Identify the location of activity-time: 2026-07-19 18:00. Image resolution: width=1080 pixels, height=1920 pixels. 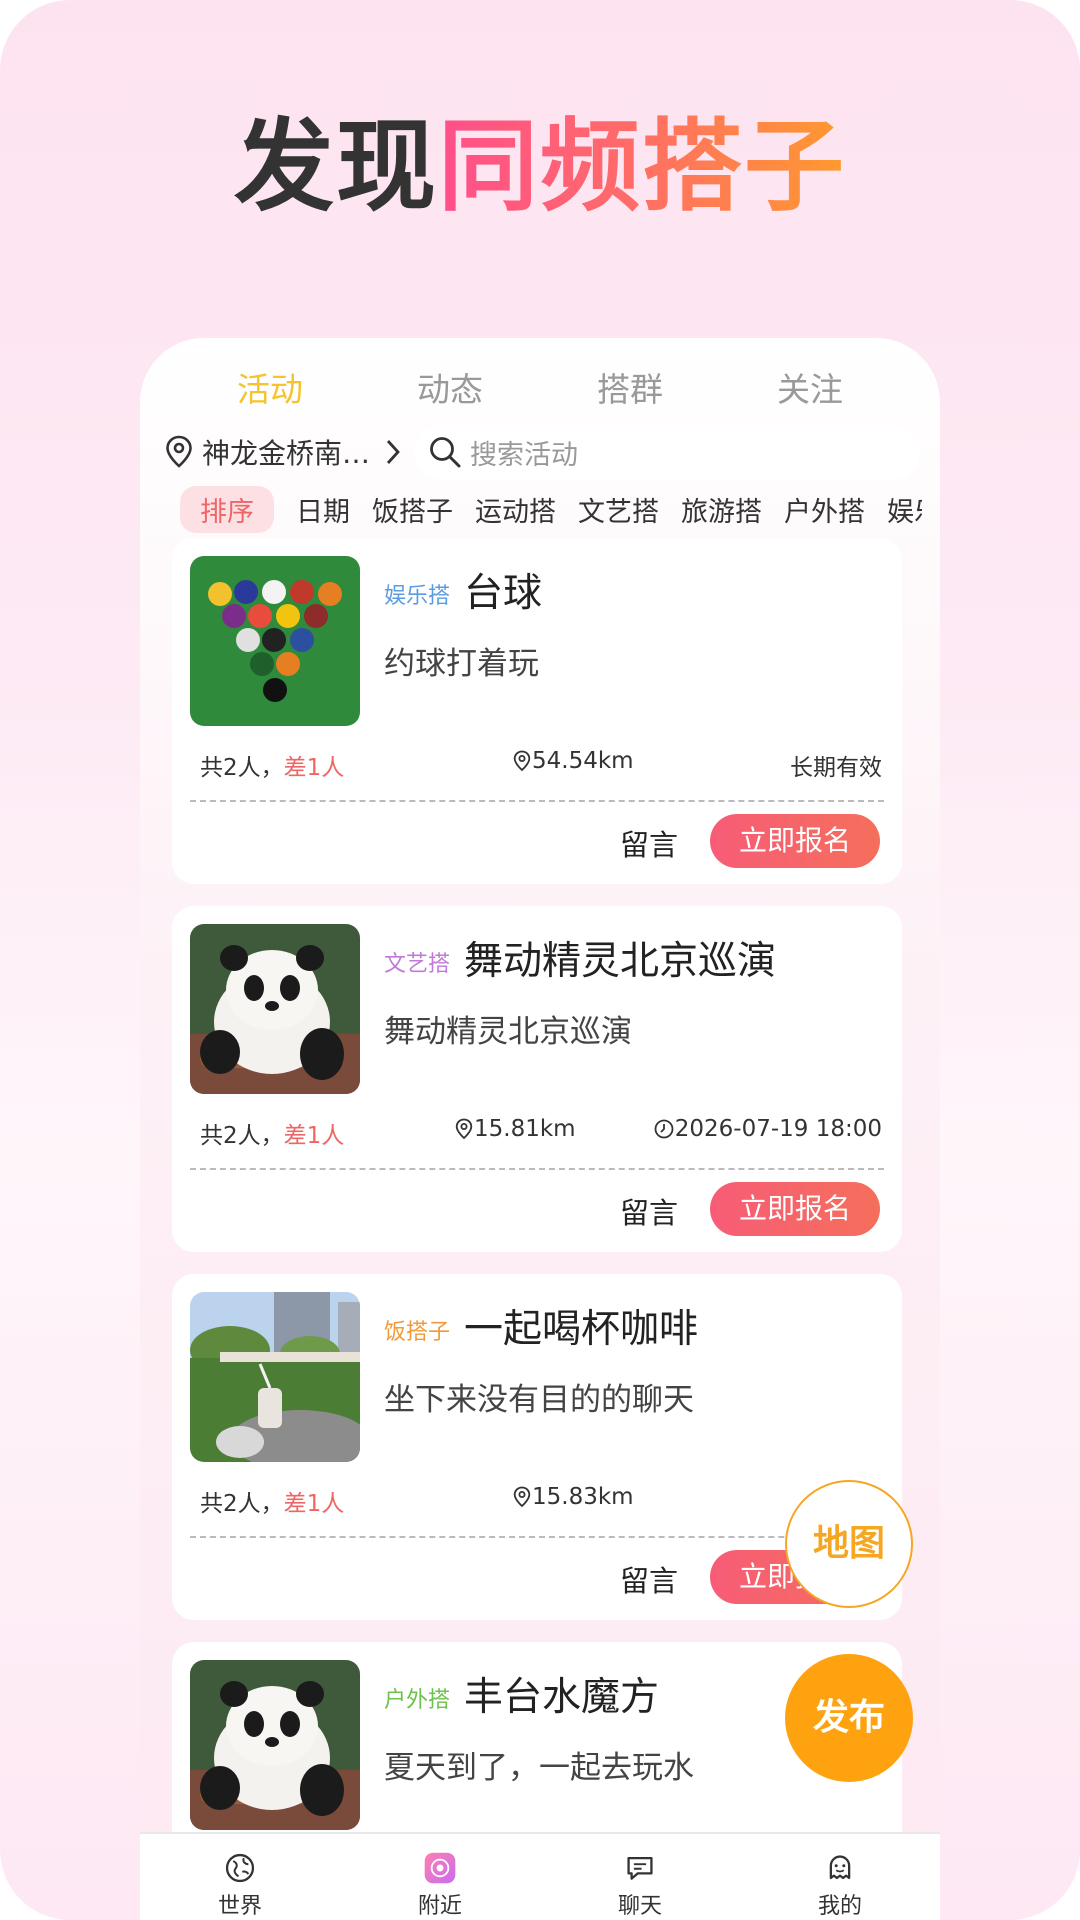
(767, 1129).